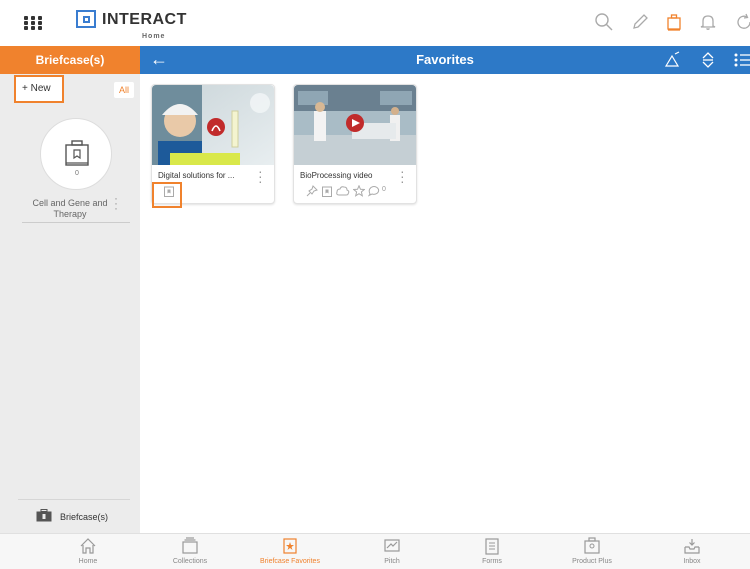 This screenshot has height=569, width=750. I want to click on nav-product-plus: Product Plus, so click(592, 551).